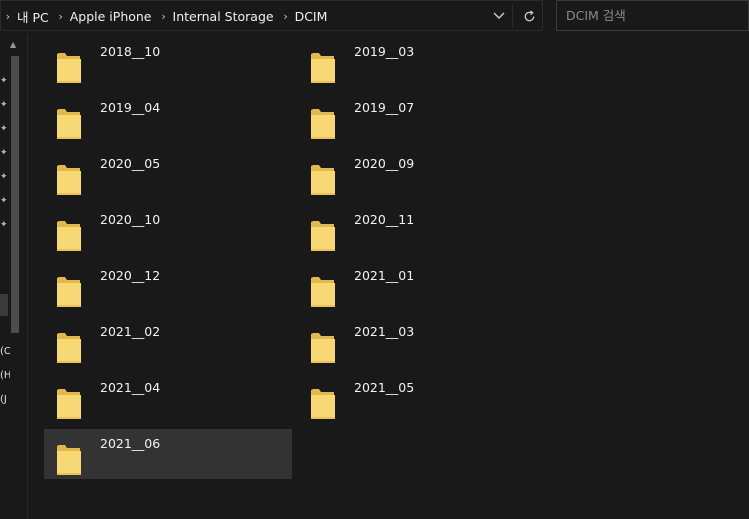 This screenshot has width=749, height=519. What do you see at coordinates (422, 342) in the screenshot?
I see `folder-item: 2021__03` at bounding box center [422, 342].